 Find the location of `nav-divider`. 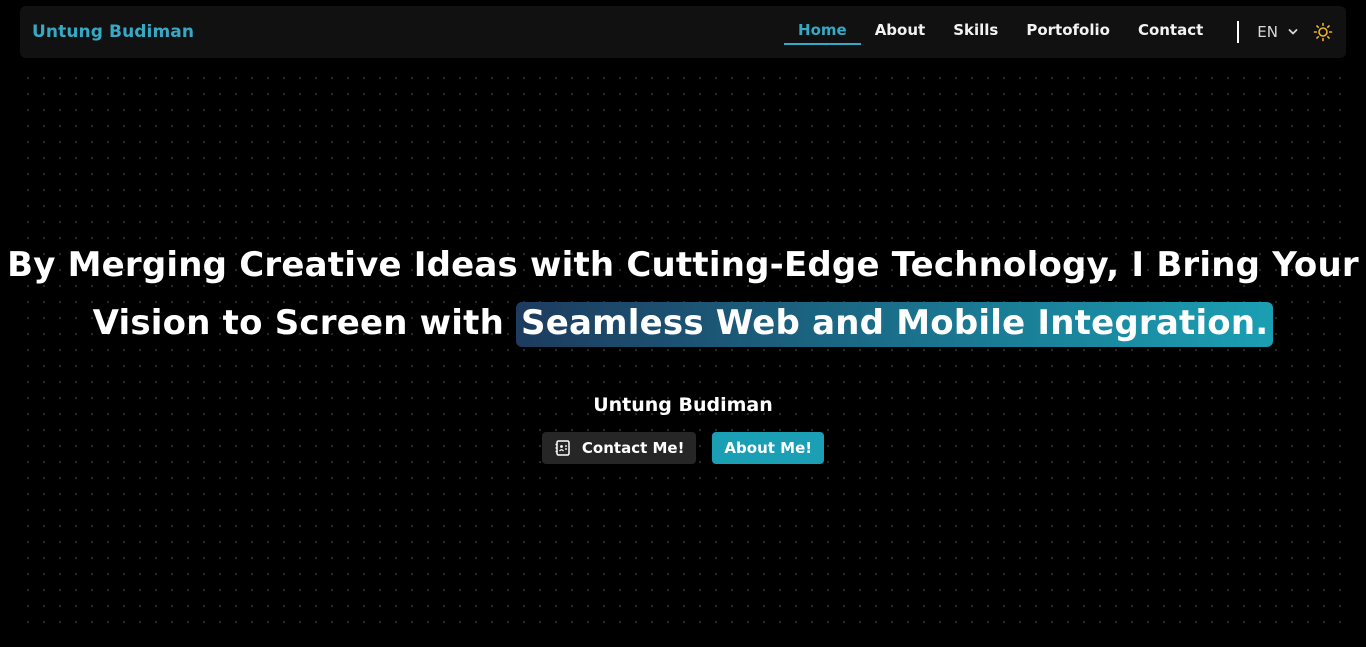

nav-divider is located at coordinates (1238, 32).